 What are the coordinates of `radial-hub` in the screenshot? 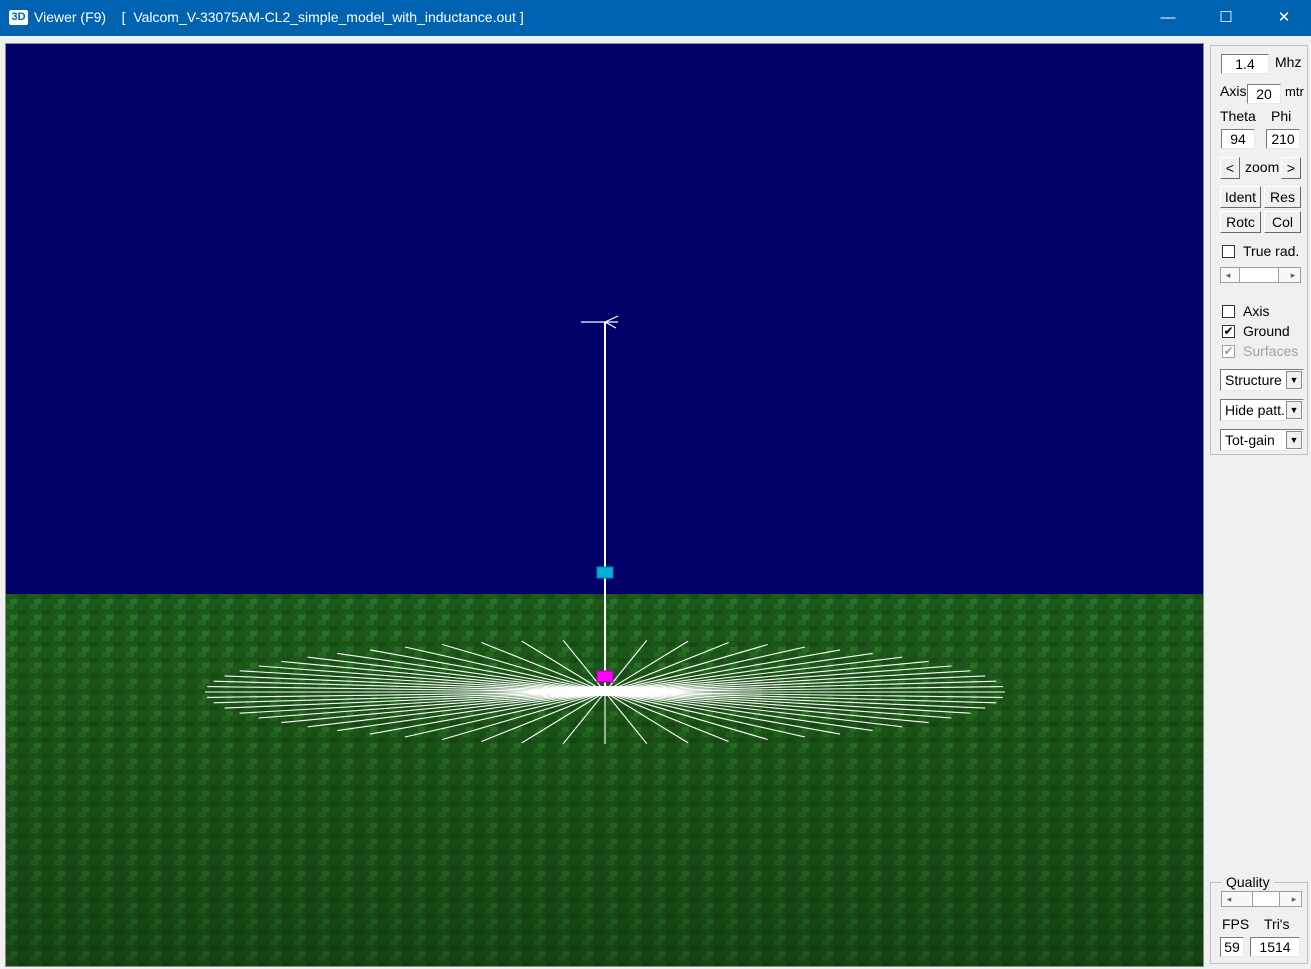 It's located at (605, 691).